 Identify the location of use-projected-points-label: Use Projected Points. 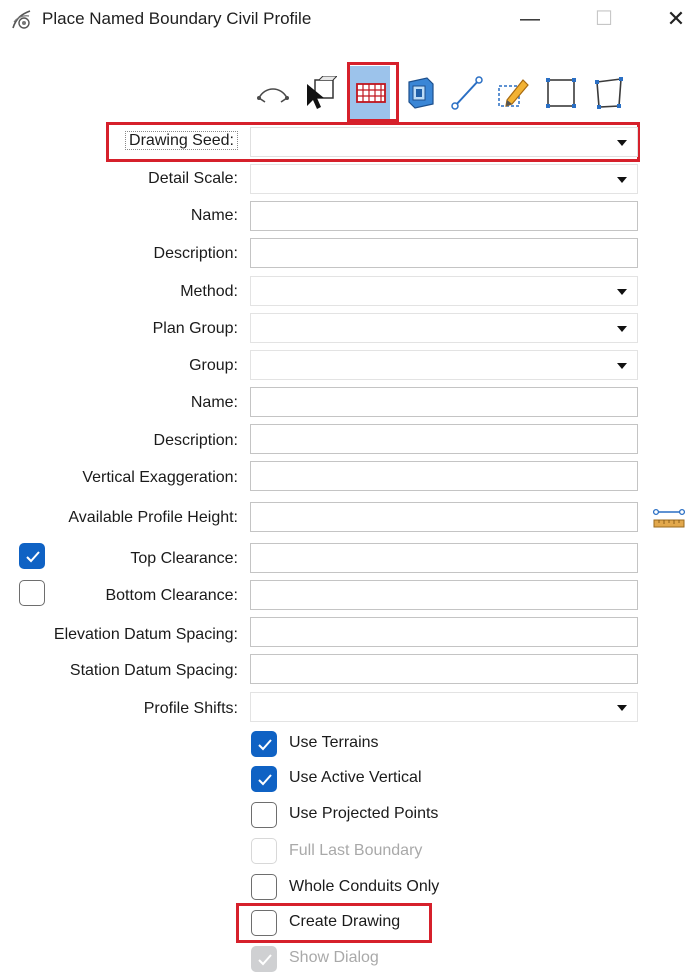
(364, 813).